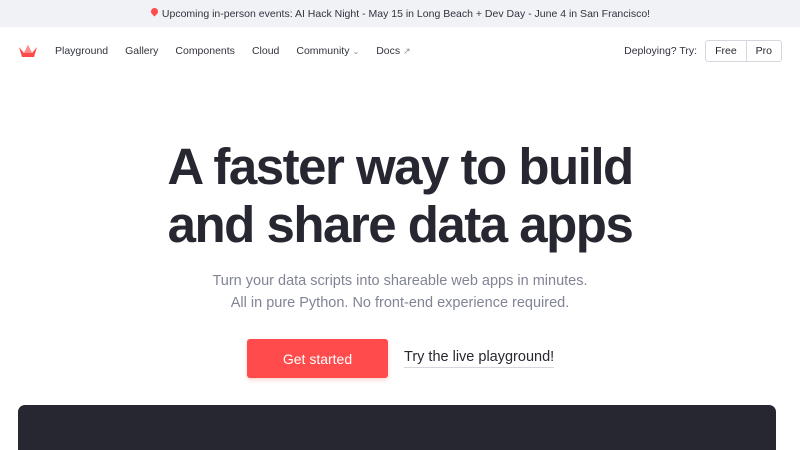 Image resolution: width=800 pixels, height=450 pixels. I want to click on nav-link-community: Community ⌄, so click(327, 51).